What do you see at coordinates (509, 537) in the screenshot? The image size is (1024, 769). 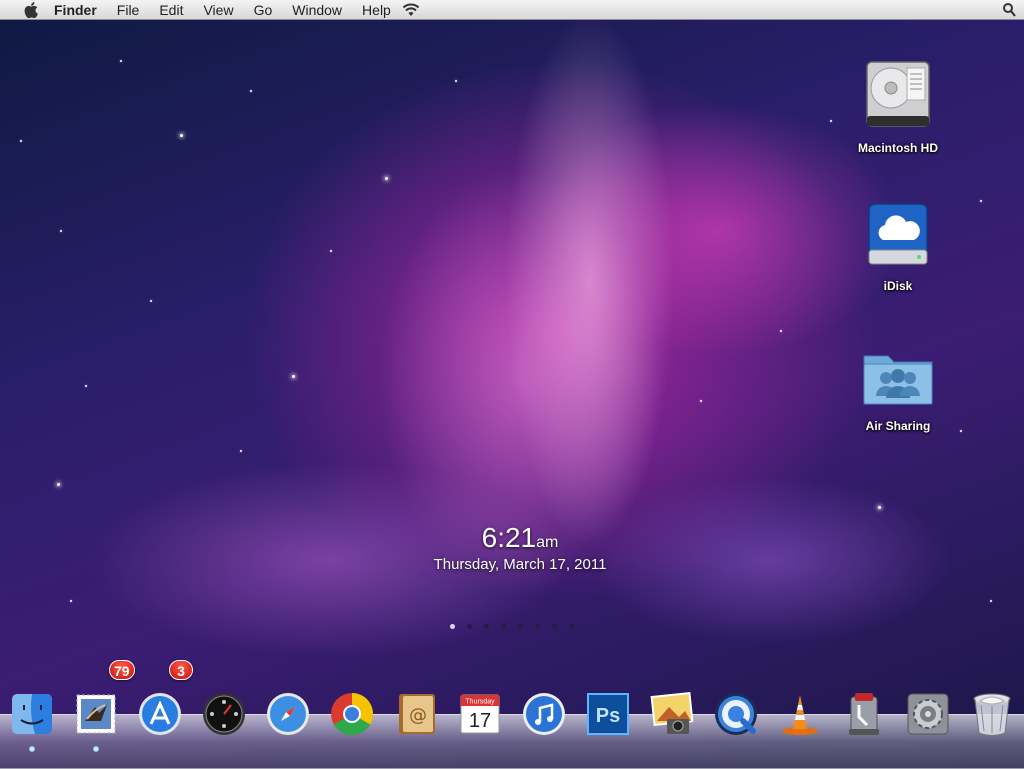 I see `clock-time: 6:21` at bounding box center [509, 537].